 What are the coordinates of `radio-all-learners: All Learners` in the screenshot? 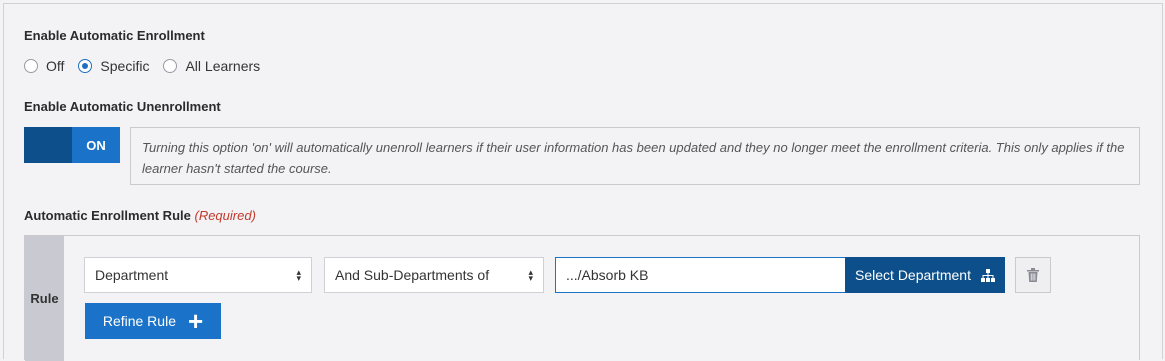 It's located at (211, 66).